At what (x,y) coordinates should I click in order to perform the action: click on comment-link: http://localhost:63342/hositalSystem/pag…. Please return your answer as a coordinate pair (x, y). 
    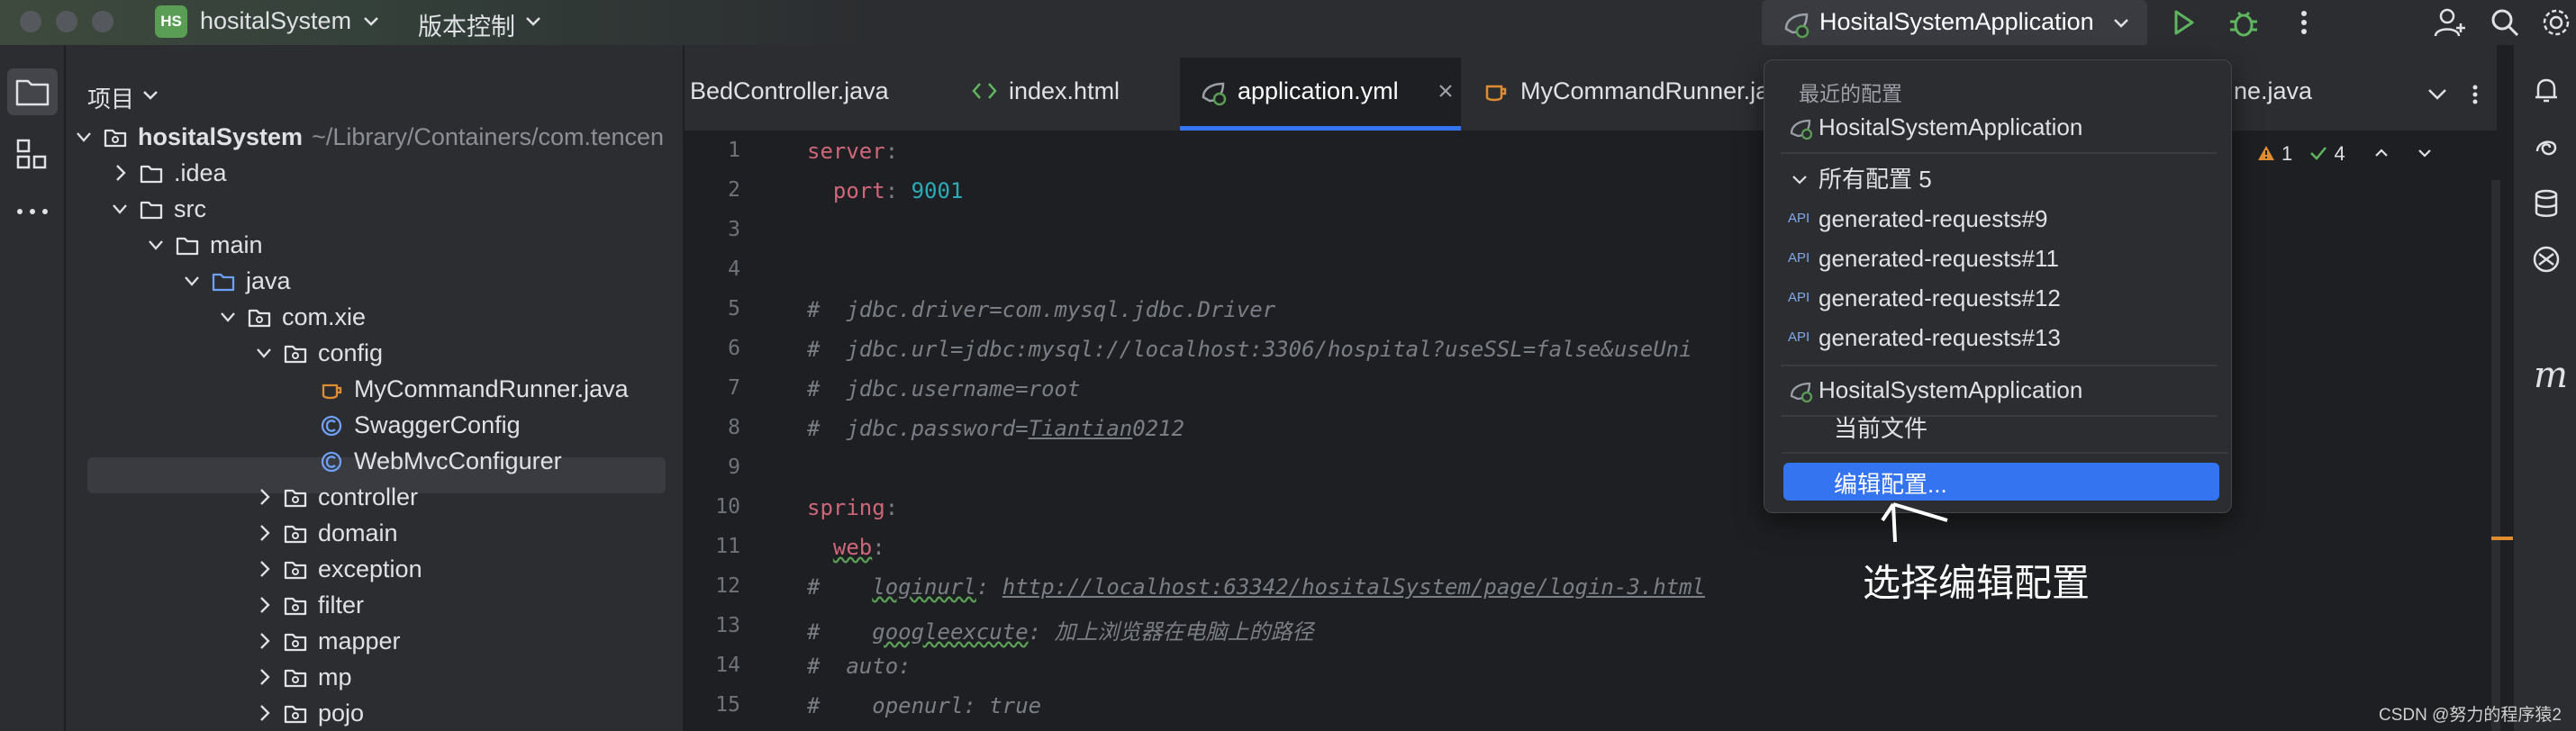
    Looking at the image, I should click on (1353, 587).